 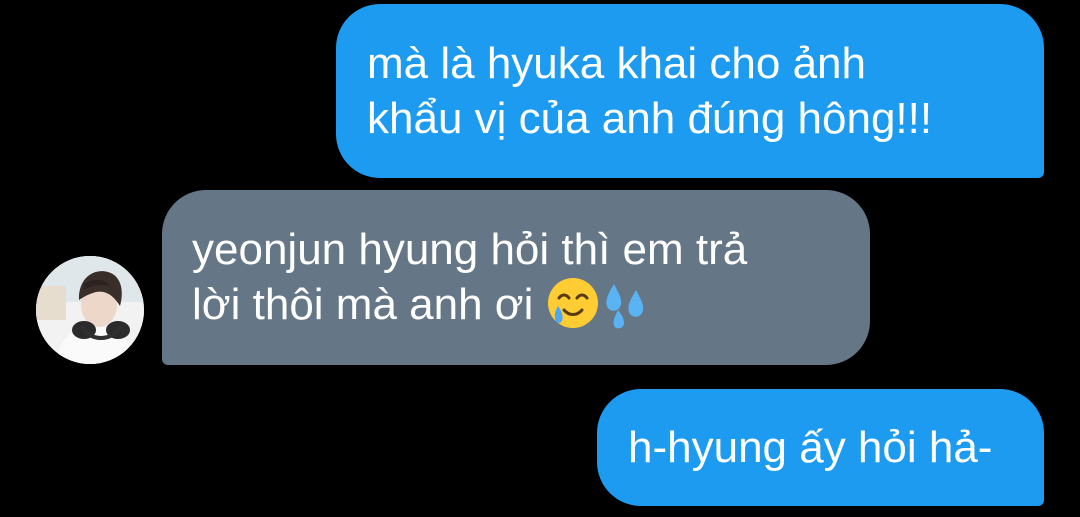 I want to click on contact-avatar, so click(x=90, y=310).